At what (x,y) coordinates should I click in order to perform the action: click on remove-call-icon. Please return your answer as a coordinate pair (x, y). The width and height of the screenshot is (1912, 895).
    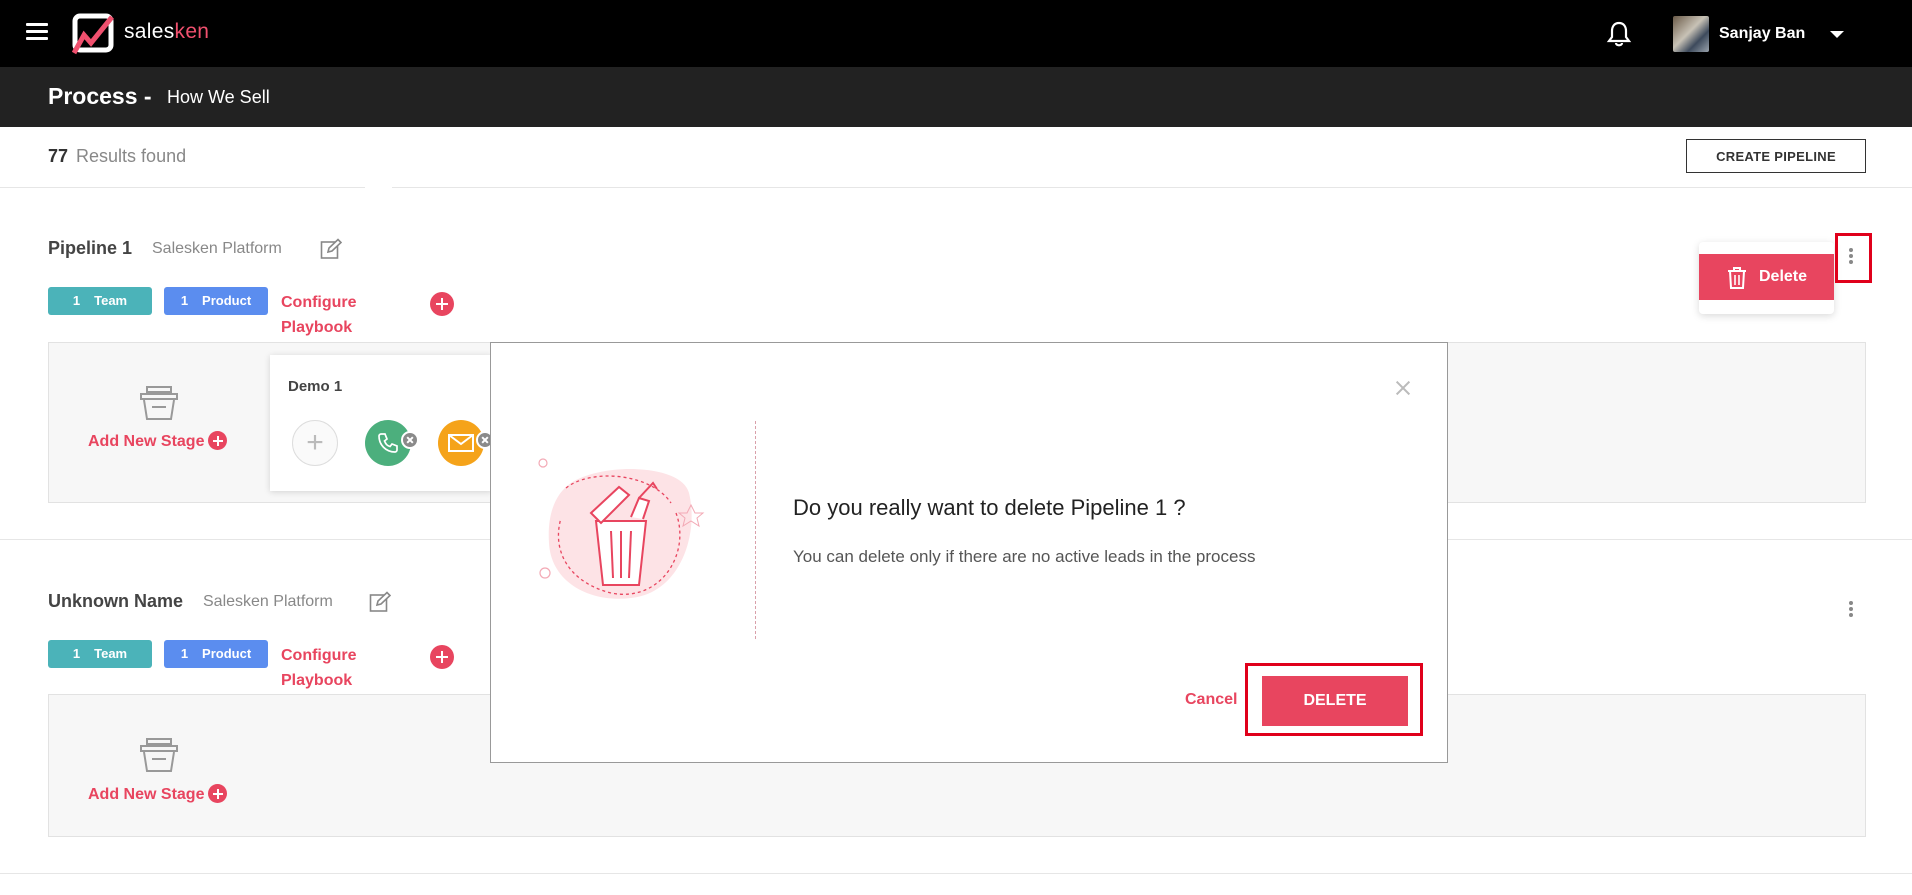
    Looking at the image, I should click on (410, 440).